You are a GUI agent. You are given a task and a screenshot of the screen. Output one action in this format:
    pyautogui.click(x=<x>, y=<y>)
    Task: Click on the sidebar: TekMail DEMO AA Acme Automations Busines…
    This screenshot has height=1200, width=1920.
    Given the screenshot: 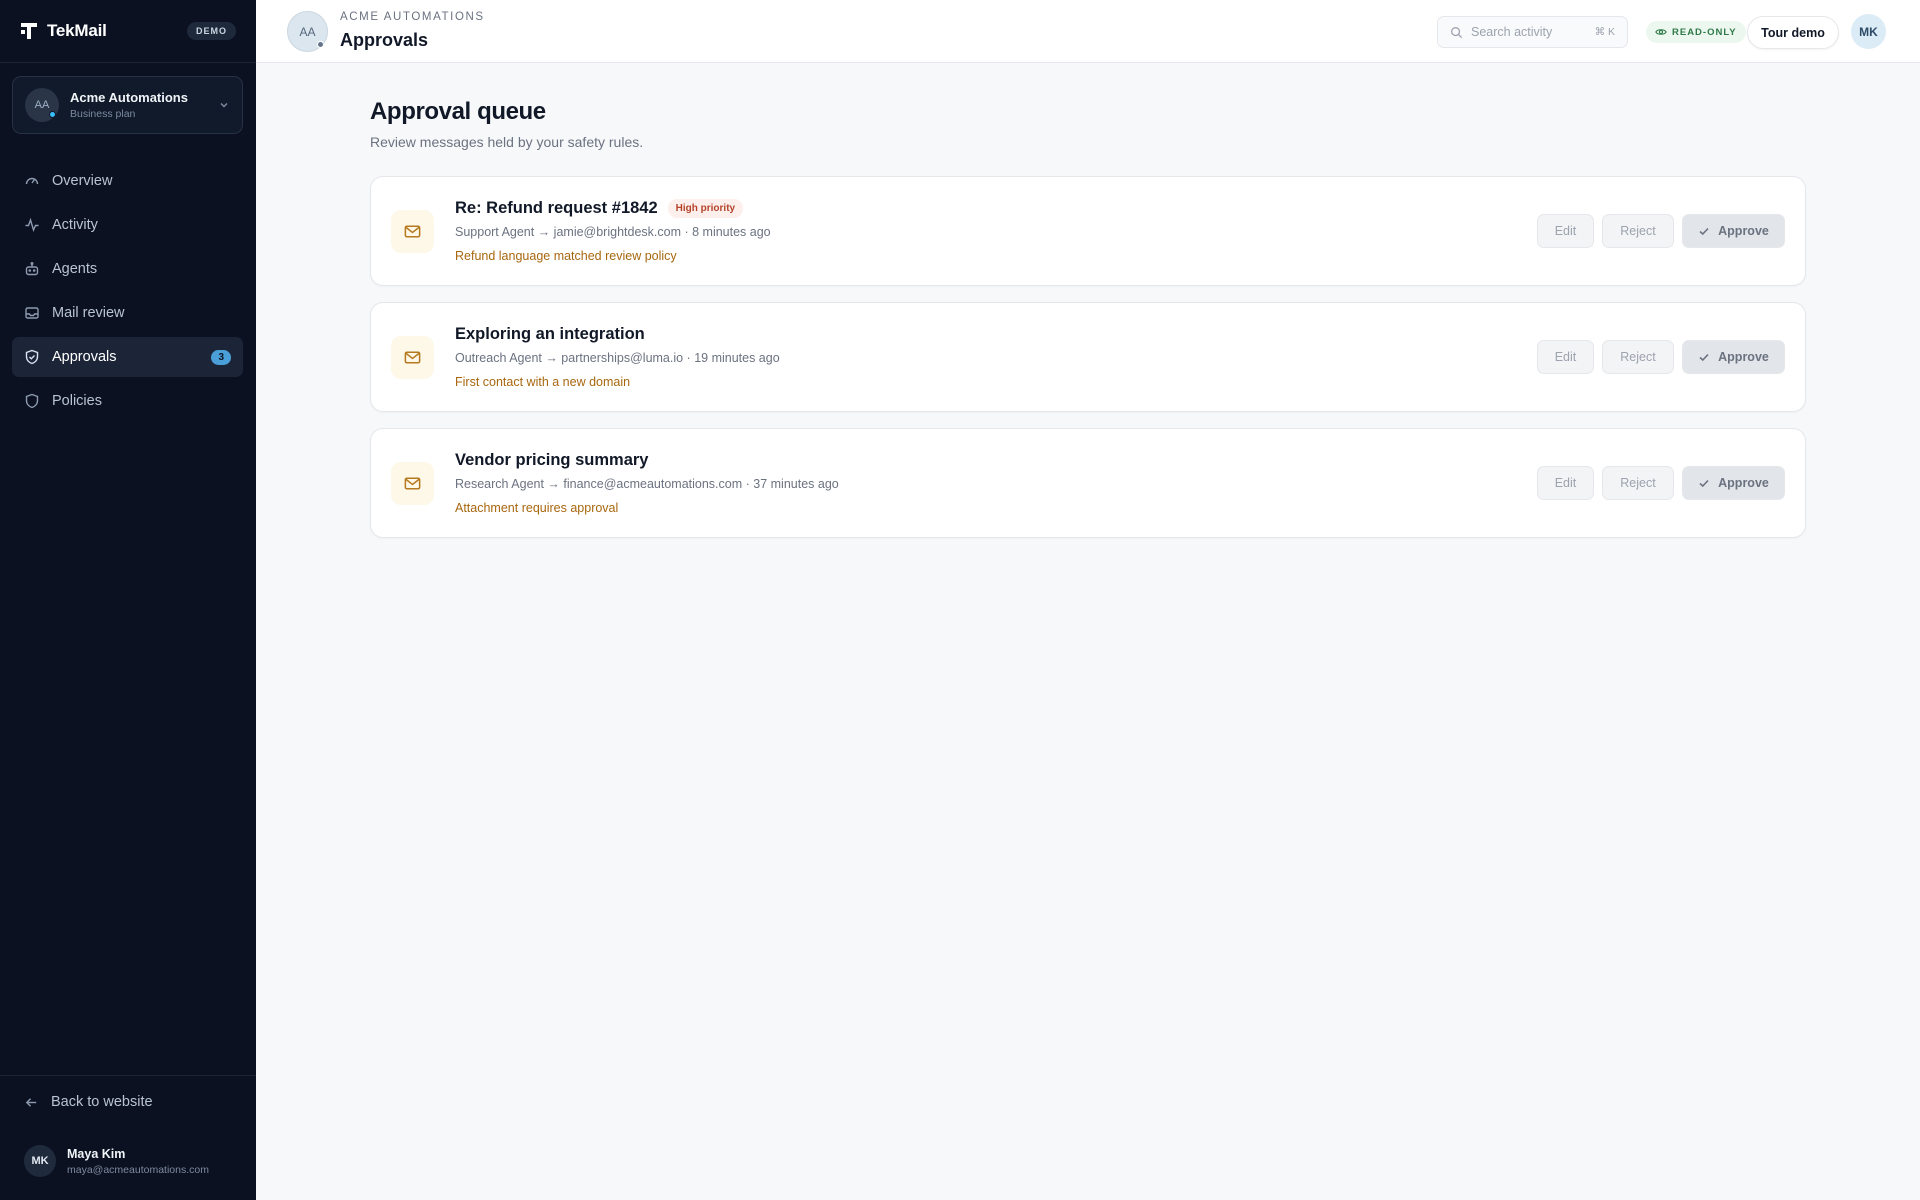 What is the action you would take?
    pyautogui.click(x=128, y=600)
    